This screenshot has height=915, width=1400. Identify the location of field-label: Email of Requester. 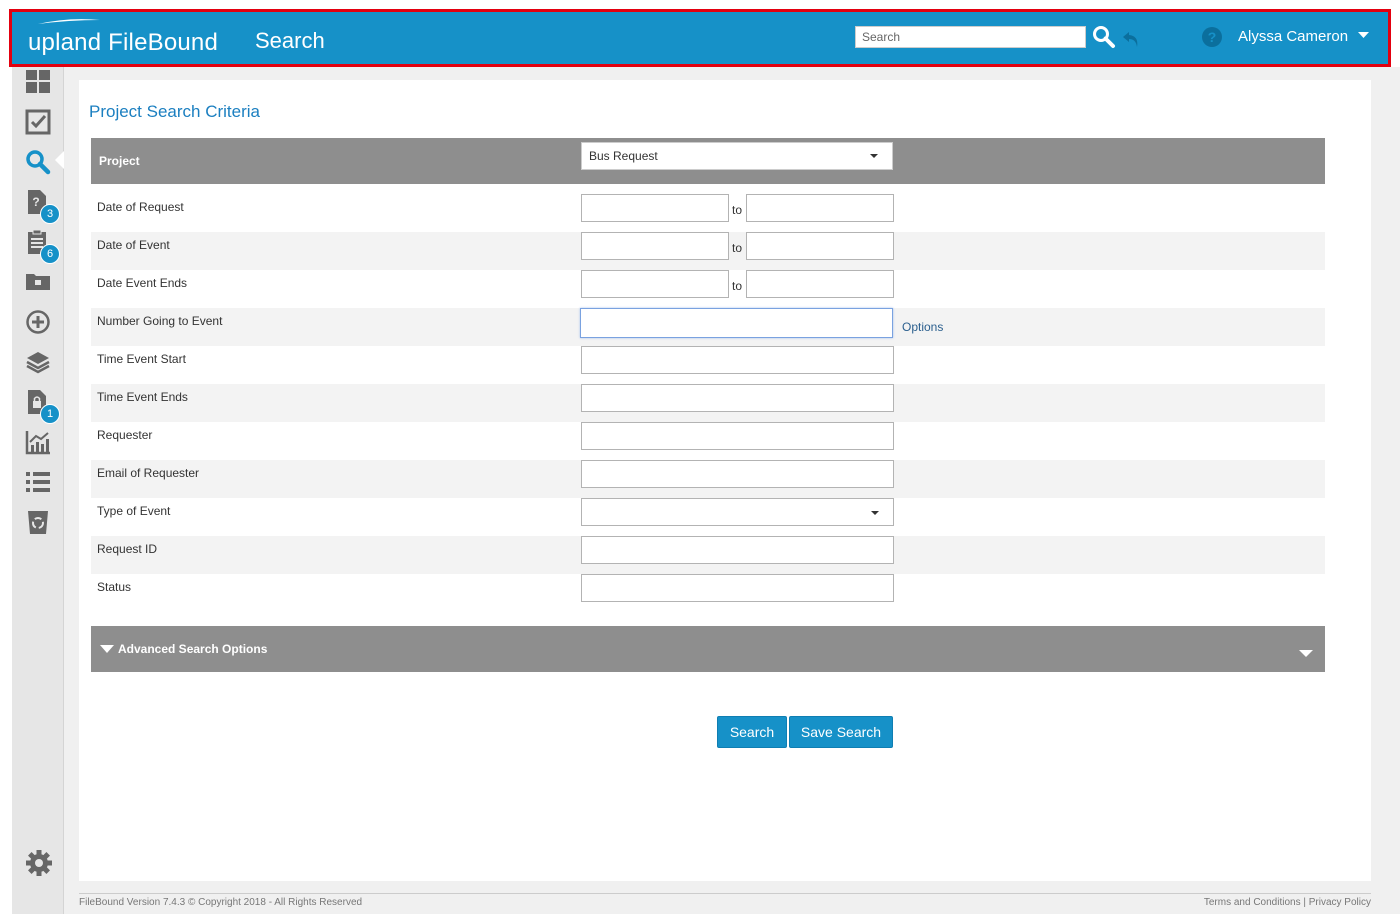
(148, 473).